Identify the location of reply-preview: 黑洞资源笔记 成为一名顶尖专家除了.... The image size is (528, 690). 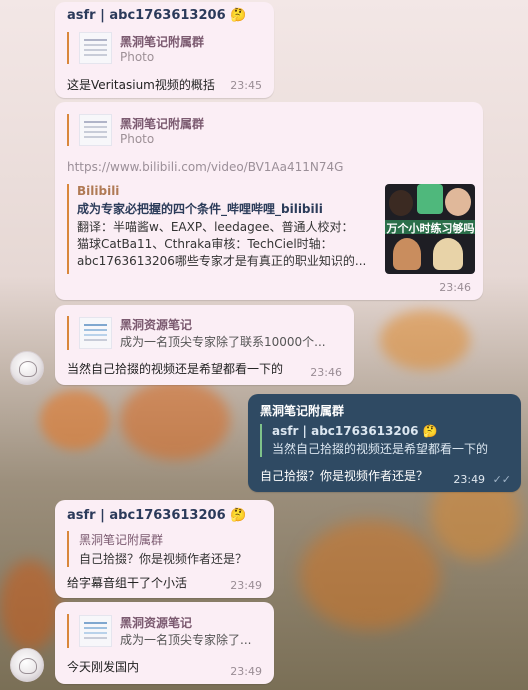
(159, 631).